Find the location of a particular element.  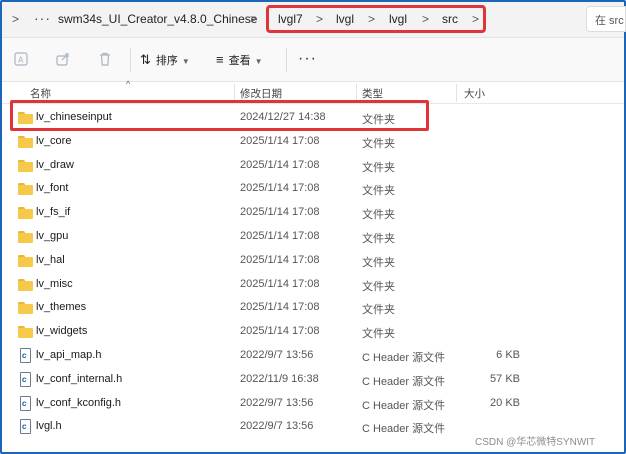

svg-text: A is located at coordinates (21, 60).